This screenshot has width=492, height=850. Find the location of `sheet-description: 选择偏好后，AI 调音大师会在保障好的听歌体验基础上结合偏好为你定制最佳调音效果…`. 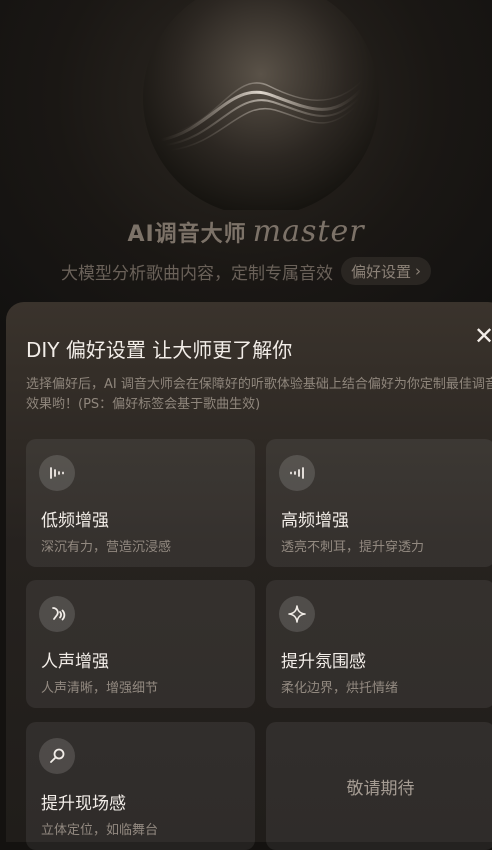

sheet-description: 选择偏好后，AI 调音大师会在保障好的听歌体验基础上结合偏好为你定制最佳调音效果… is located at coordinates (259, 394).